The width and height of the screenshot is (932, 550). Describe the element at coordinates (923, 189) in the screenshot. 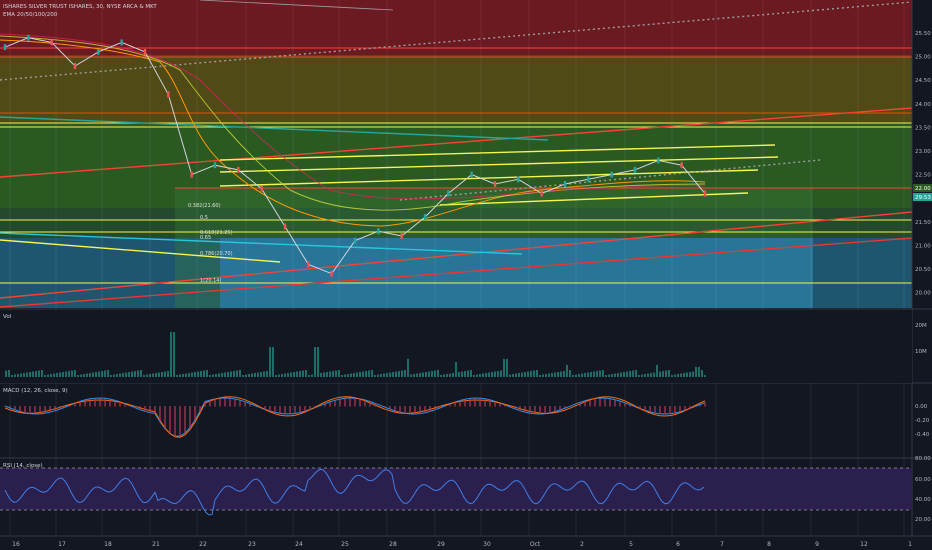

I see `last-price-label: 22.00` at that location.